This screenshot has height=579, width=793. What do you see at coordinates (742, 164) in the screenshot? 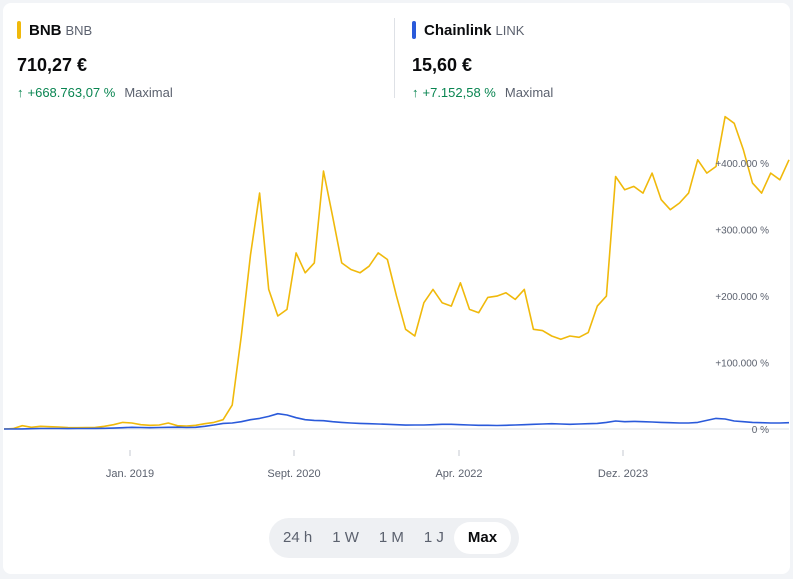
I see `y-tick-label: +400.000 %` at bounding box center [742, 164].